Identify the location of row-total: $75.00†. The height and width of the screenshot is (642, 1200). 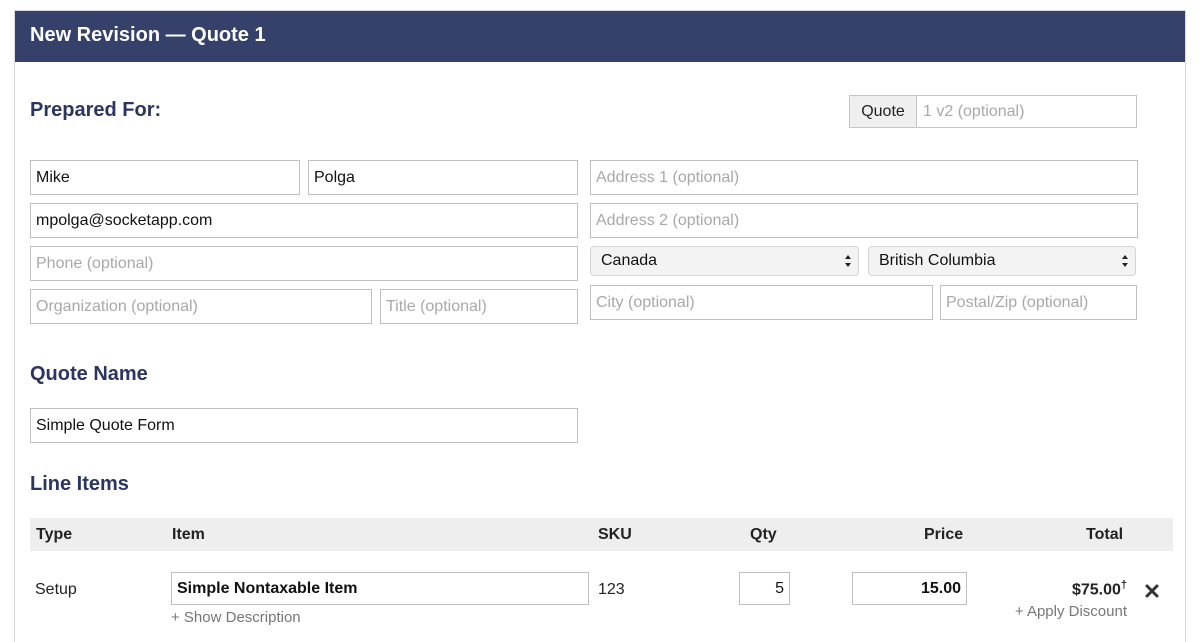
(1099, 589).